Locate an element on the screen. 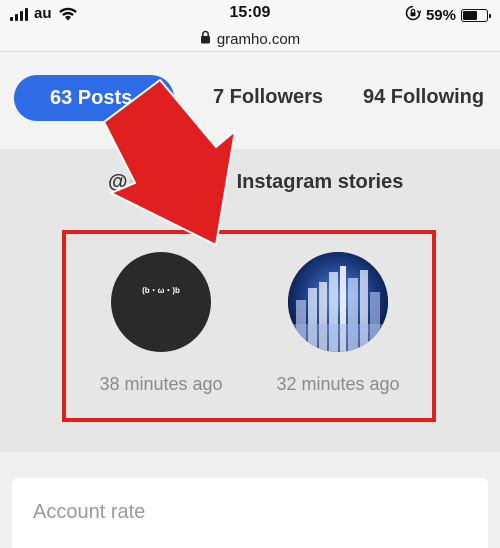 This screenshot has width=500, height=548. posts-tab: 63 Posts is located at coordinates (94, 98).